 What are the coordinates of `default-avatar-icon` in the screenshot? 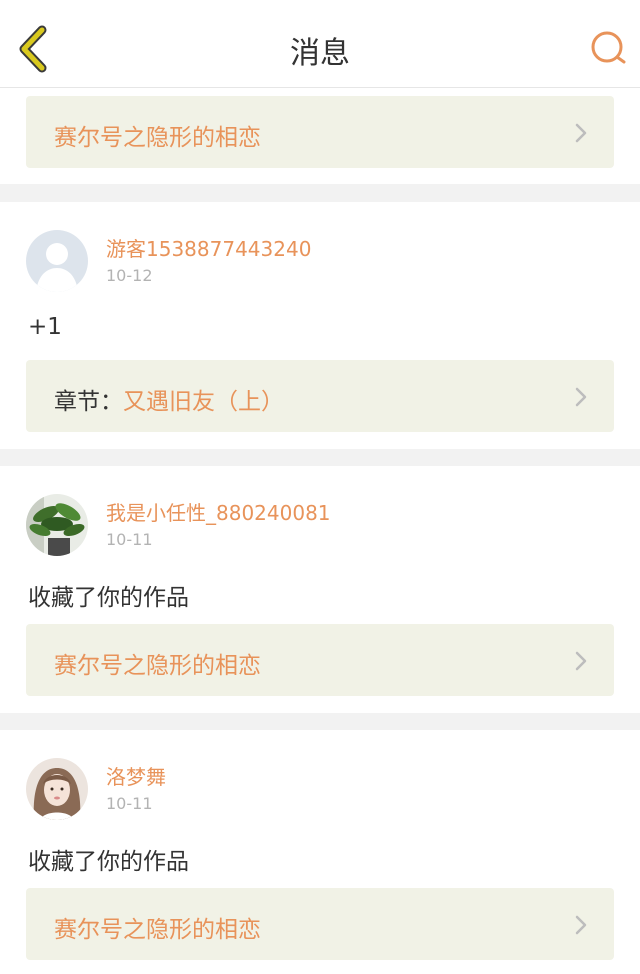 It's located at (57, 261).